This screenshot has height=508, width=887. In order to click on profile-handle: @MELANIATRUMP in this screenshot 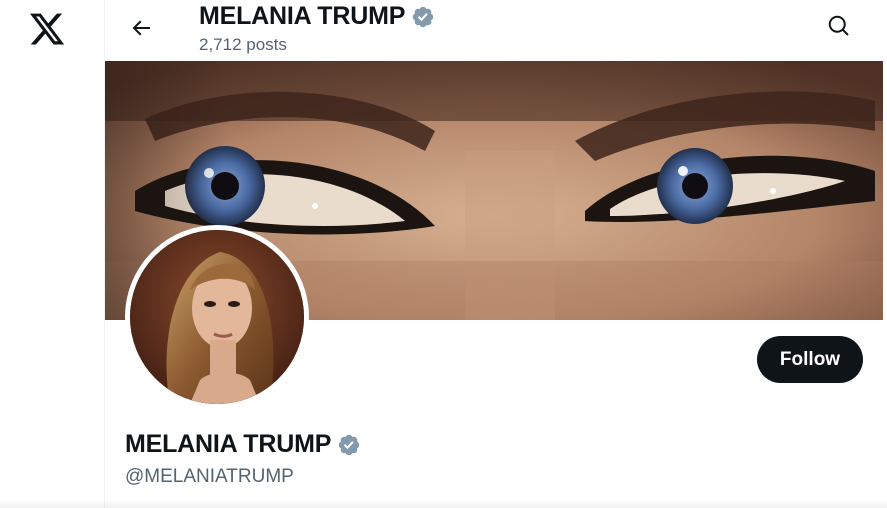, I will do `click(209, 476)`.